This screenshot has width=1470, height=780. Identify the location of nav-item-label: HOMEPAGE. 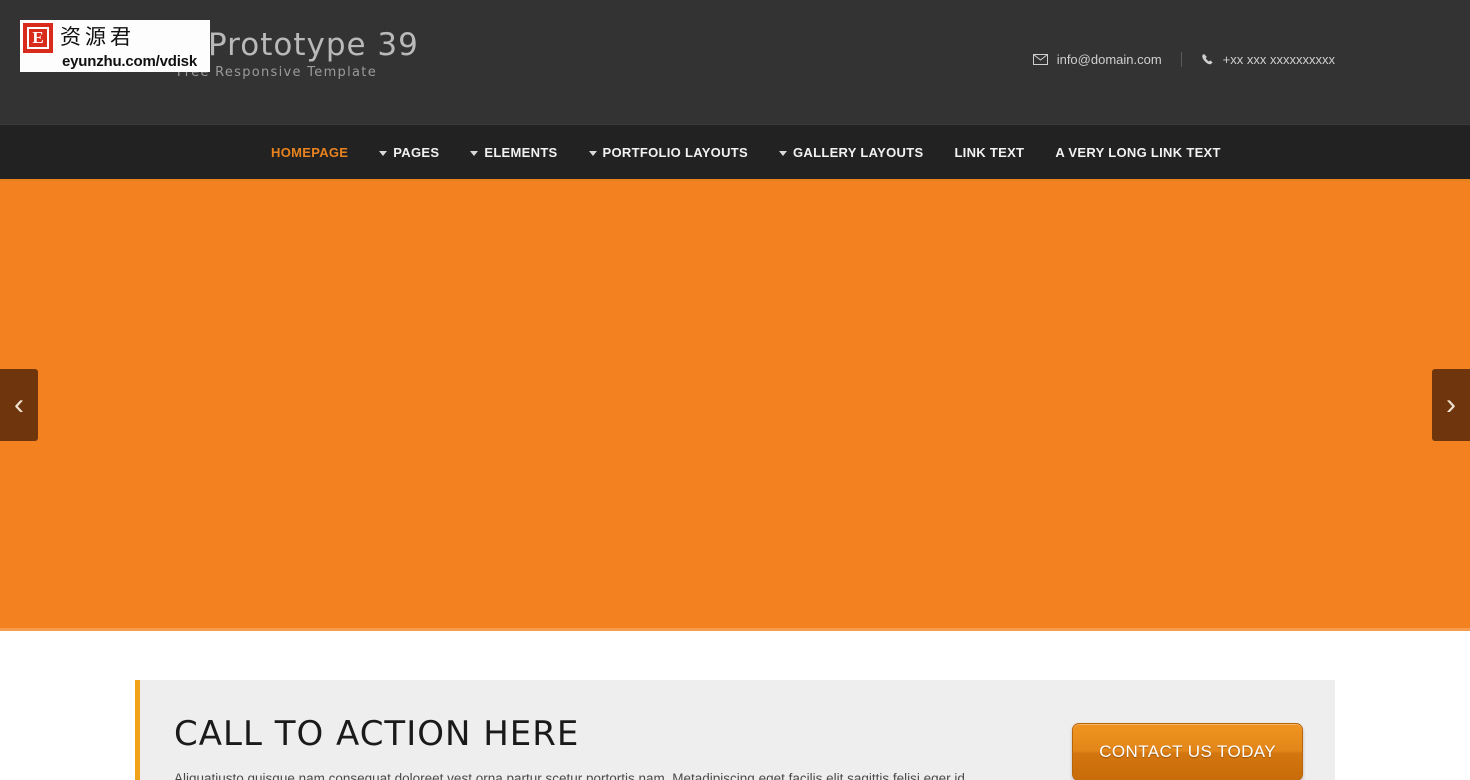
(310, 152).